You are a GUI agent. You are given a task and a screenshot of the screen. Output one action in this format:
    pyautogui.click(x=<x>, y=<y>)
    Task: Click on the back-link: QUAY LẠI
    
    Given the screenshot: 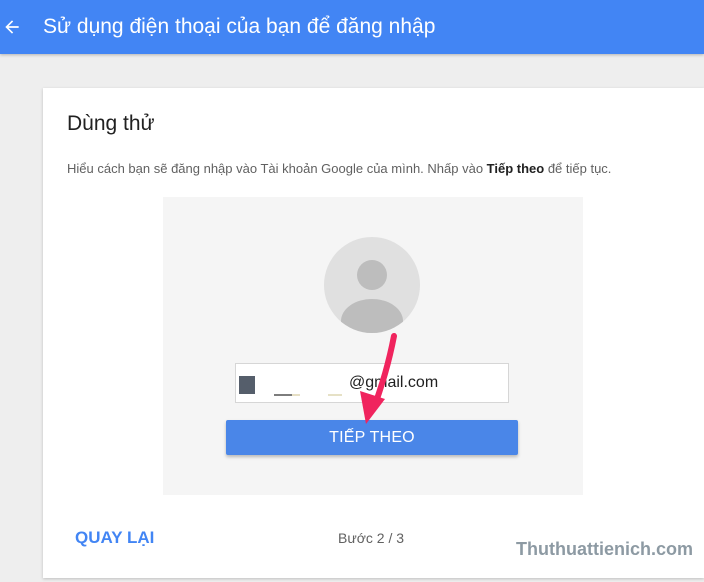 What is the action you would take?
    pyautogui.click(x=114, y=538)
    